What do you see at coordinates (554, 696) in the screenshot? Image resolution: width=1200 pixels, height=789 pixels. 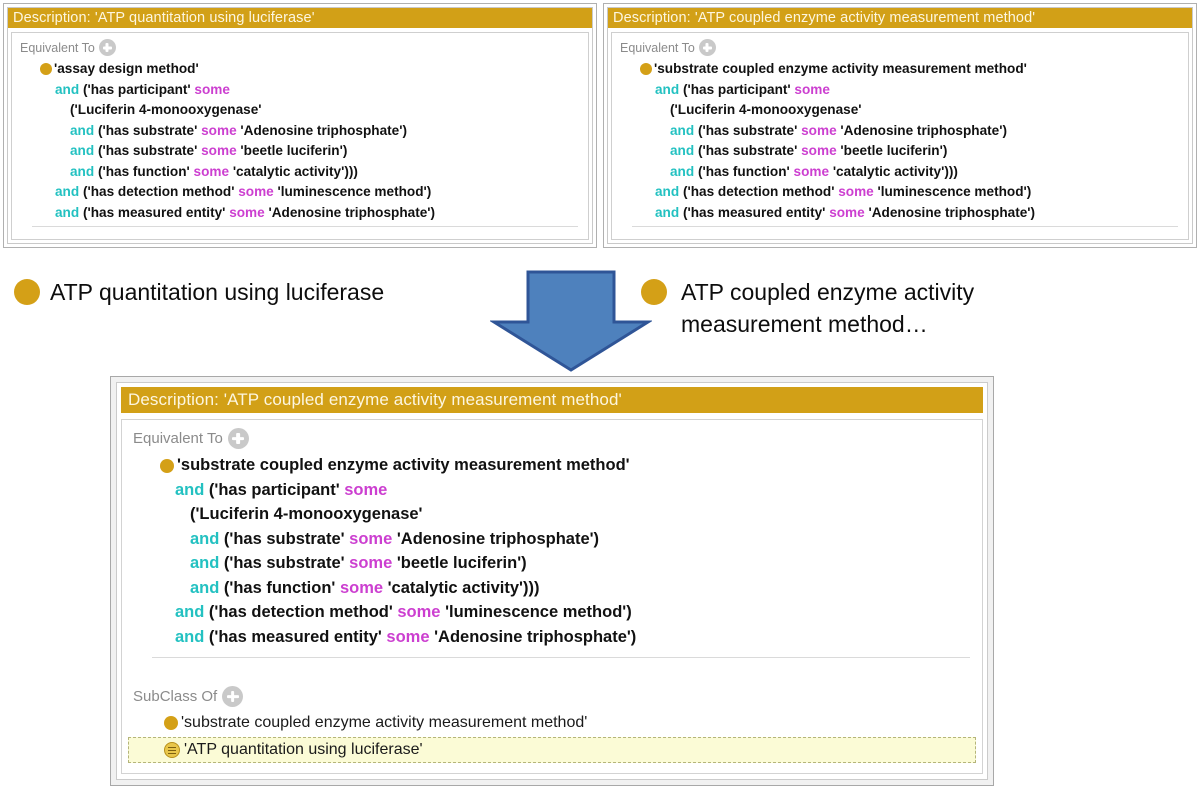 I see `subclass-of-header: SubClass Of` at bounding box center [554, 696].